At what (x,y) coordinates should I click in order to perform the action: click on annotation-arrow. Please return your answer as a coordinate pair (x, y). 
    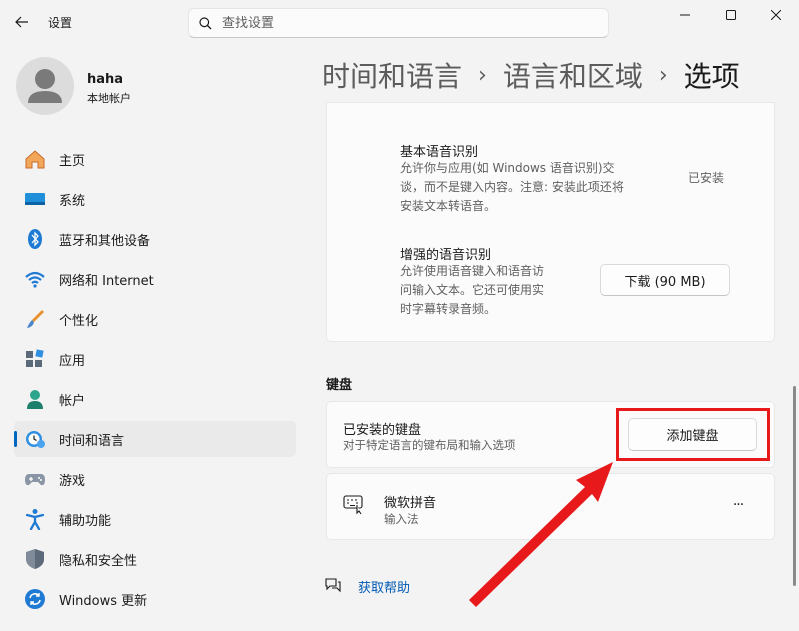
    Looking at the image, I should click on (541, 534).